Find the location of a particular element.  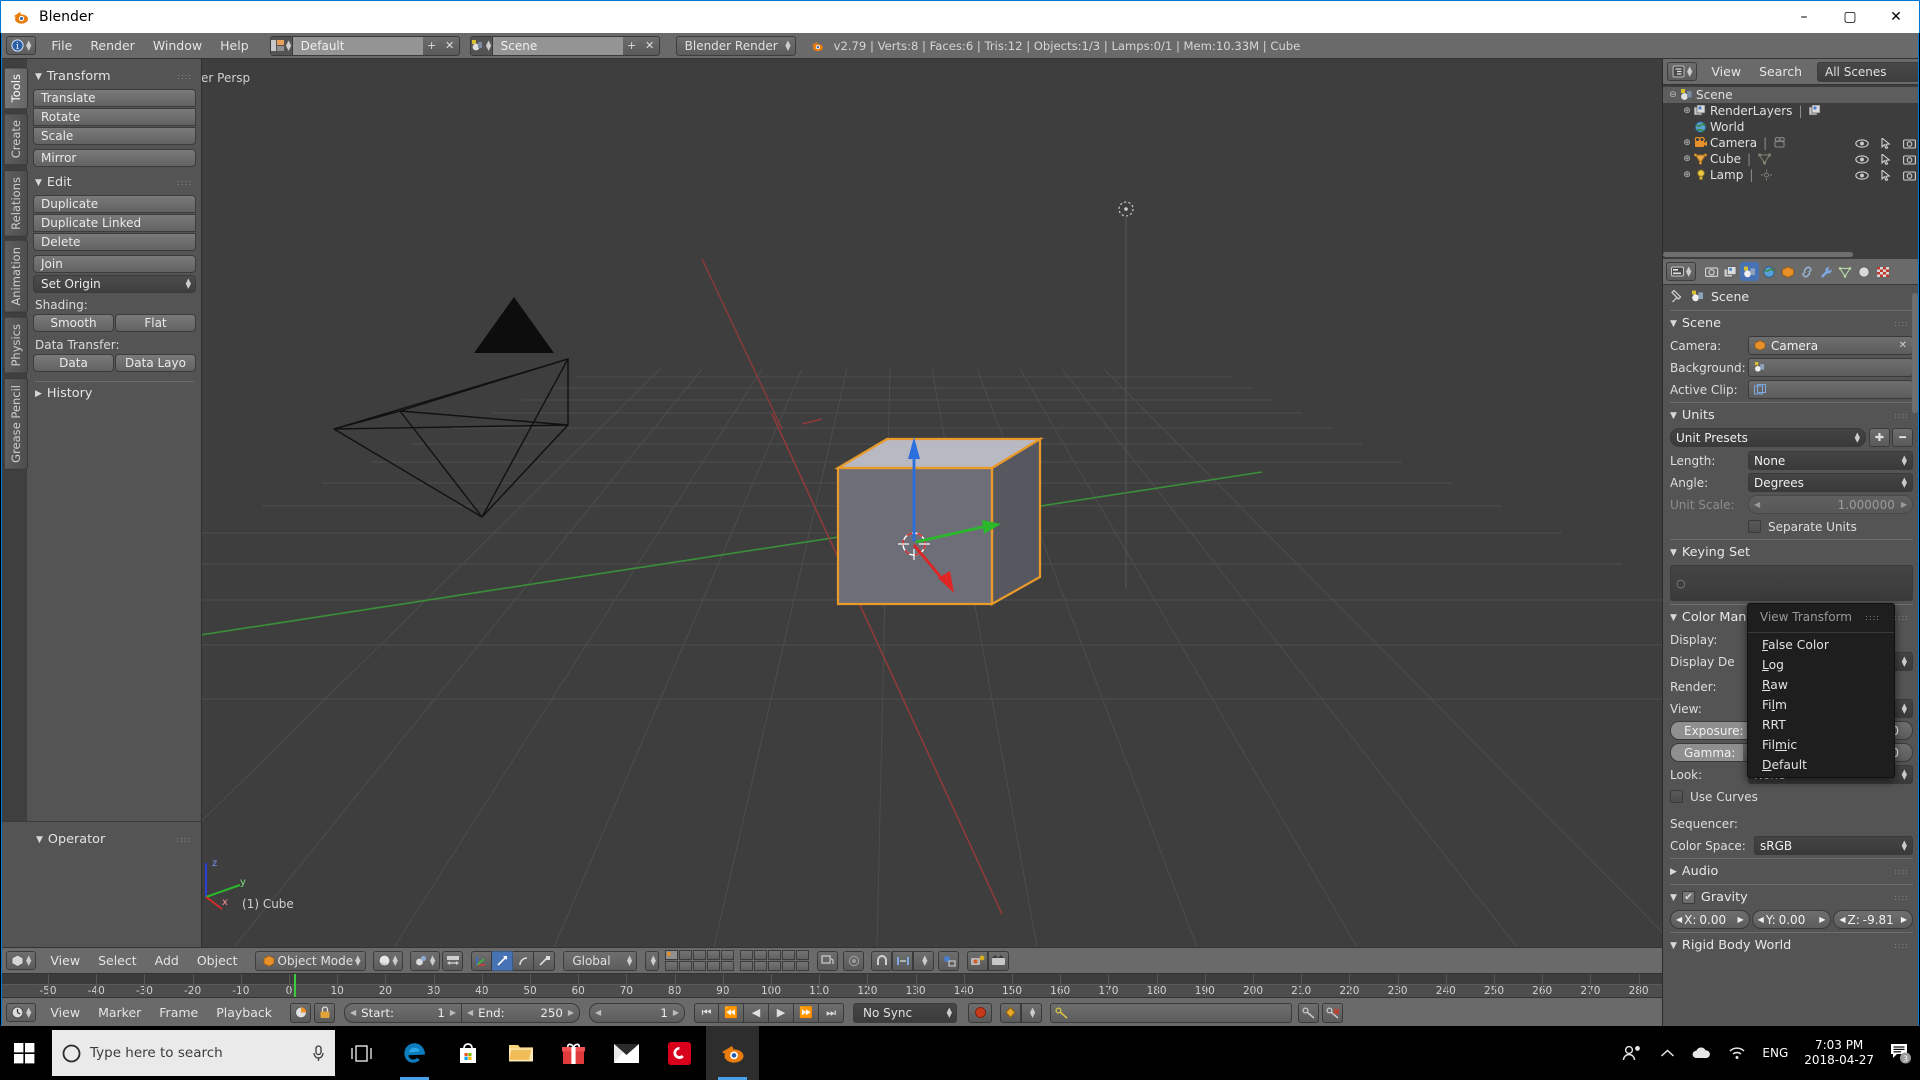

gravity-enable-checkbox: ✔ is located at coordinates (1688, 897).